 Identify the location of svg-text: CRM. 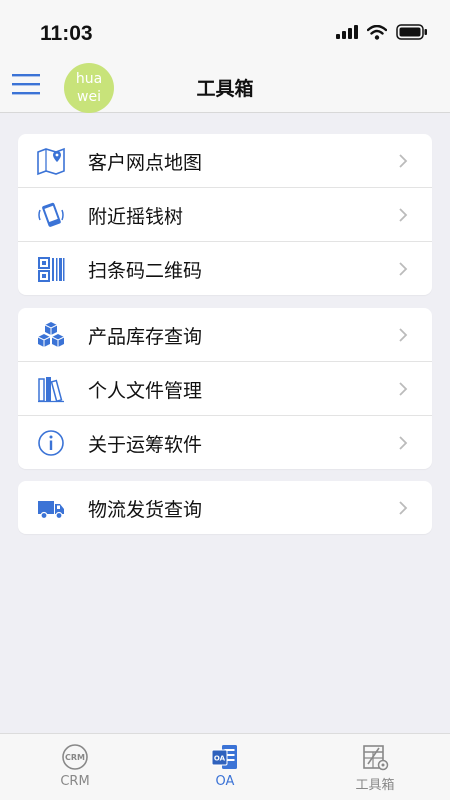
(75, 757).